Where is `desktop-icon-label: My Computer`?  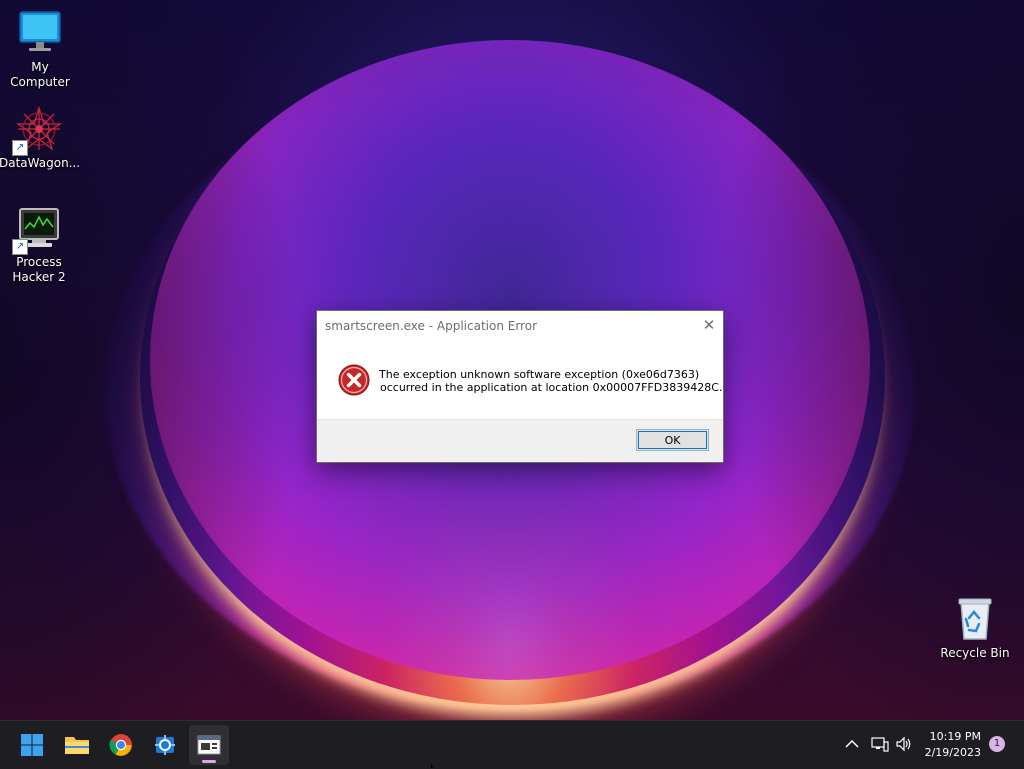 desktop-icon-label: My Computer is located at coordinates (40, 74).